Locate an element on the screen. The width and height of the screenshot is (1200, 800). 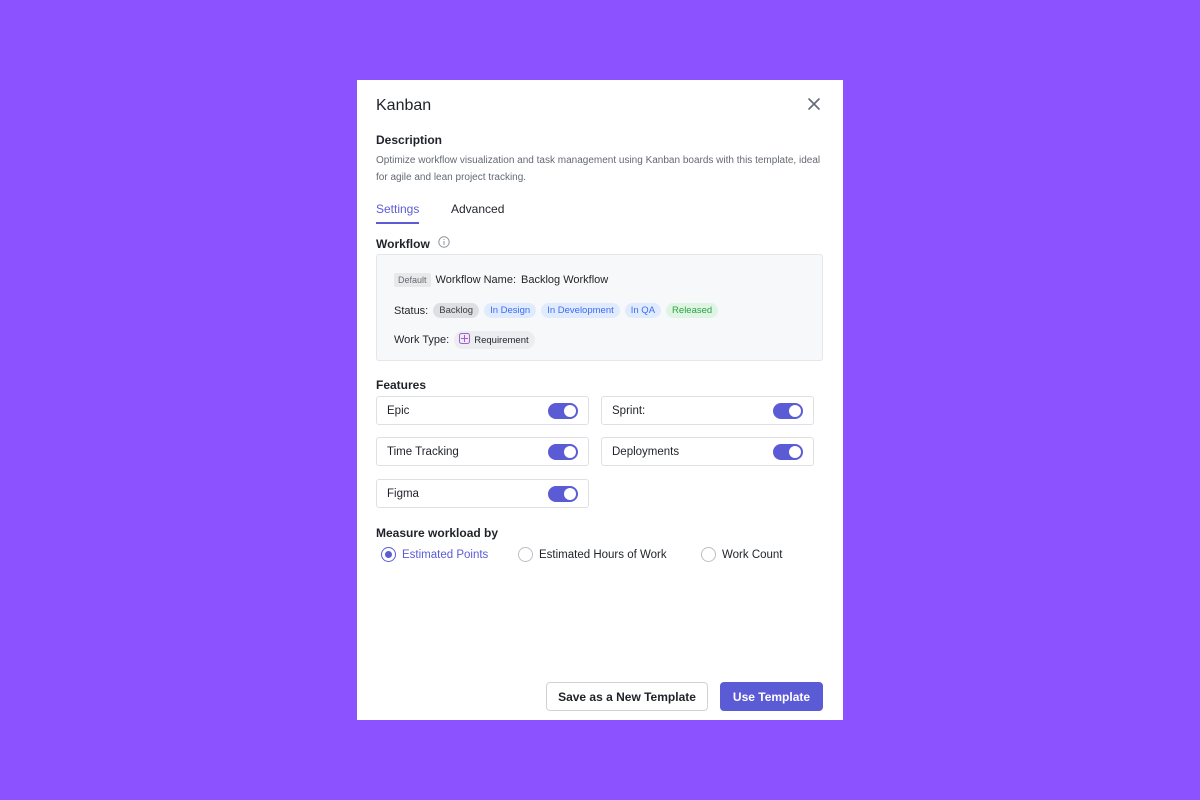
work-type-value: Requirement is located at coordinates (501, 340).